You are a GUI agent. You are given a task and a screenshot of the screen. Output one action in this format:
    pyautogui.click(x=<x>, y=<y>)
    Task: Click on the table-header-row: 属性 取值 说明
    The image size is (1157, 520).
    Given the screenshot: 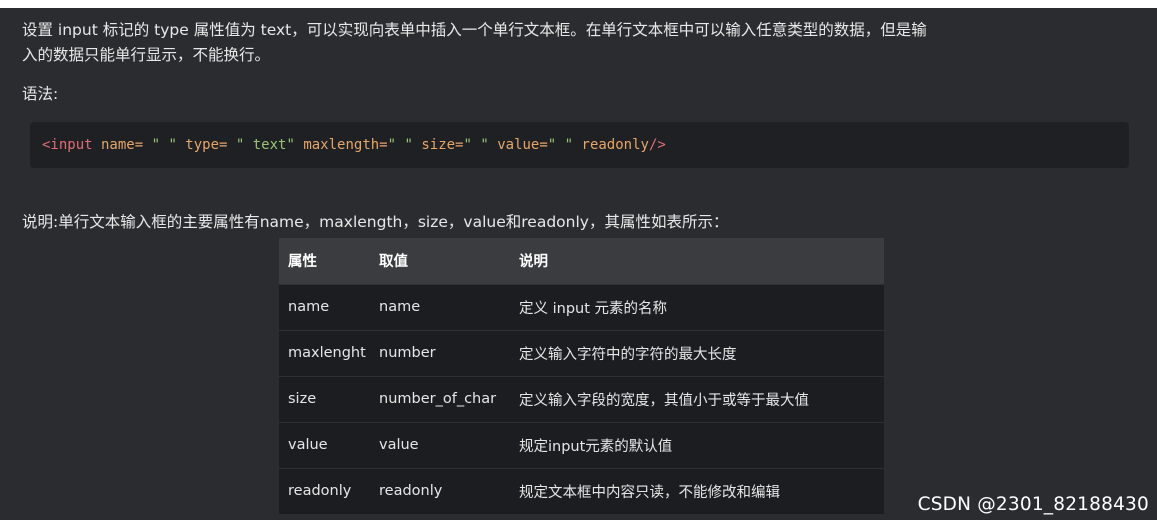 What is the action you would take?
    pyautogui.click(x=581, y=261)
    